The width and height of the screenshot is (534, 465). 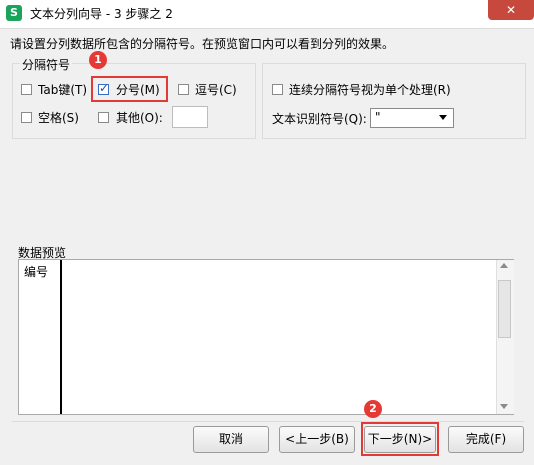 What do you see at coordinates (26, 89) in the screenshot?
I see `tab-checkbox` at bounding box center [26, 89].